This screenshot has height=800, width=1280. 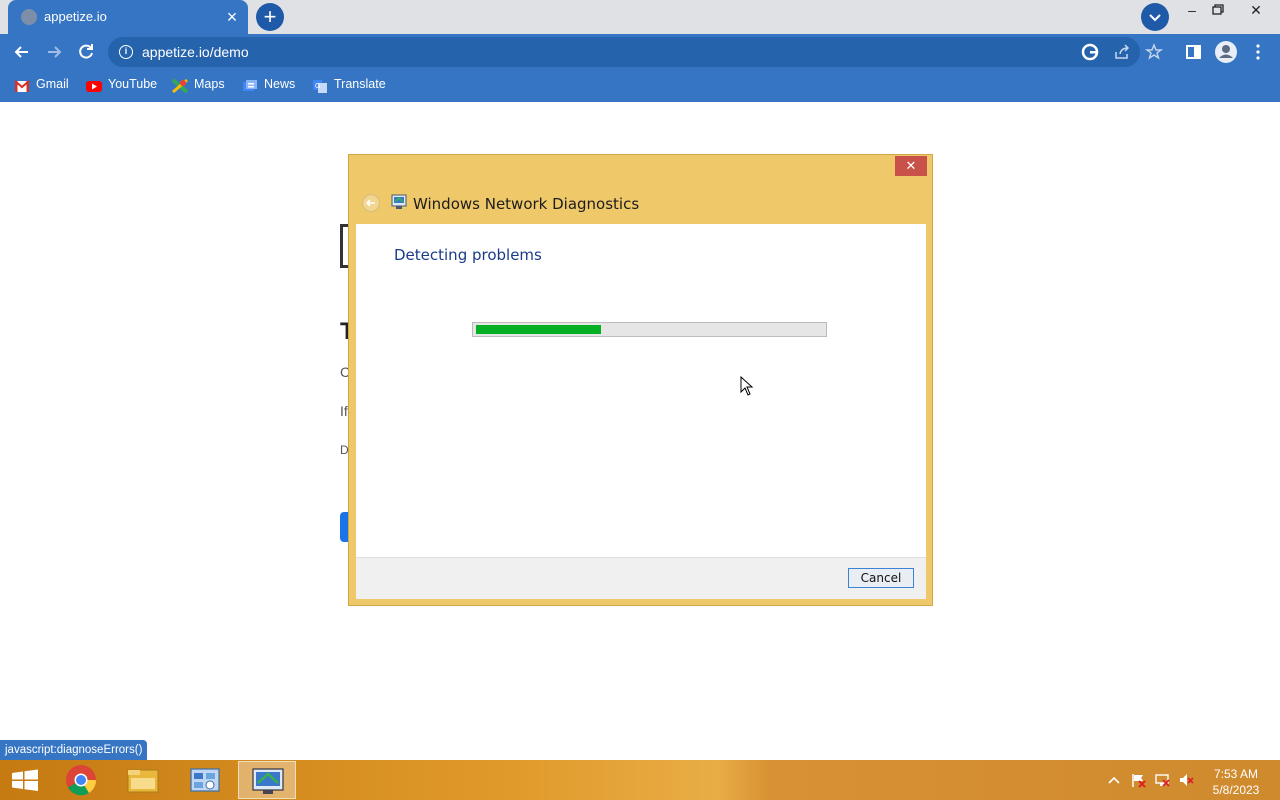 I want to click on youtube-icon, so click(x=94, y=86).